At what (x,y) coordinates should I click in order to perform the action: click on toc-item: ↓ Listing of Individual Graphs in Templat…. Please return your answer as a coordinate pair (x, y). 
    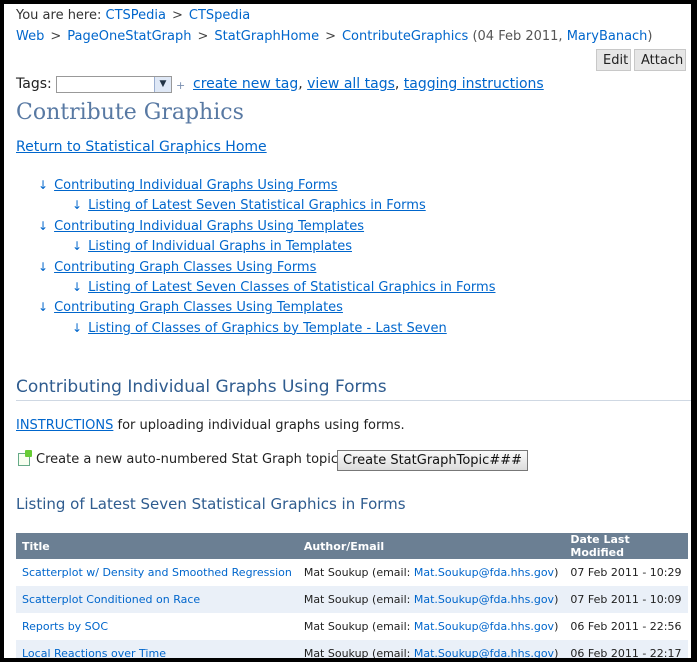
    Looking at the image, I should click on (212, 246).